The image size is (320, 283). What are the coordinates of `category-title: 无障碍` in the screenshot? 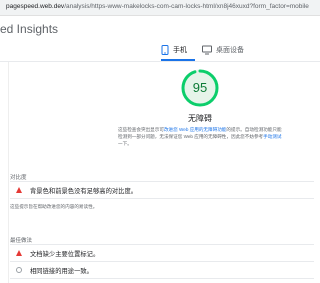 It's located at (200, 118).